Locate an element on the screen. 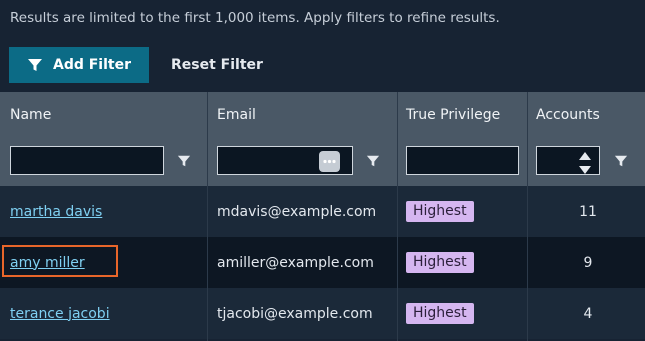 This screenshot has width=645, height=341. add-filter-label: Add Filter is located at coordinates (91, 65).